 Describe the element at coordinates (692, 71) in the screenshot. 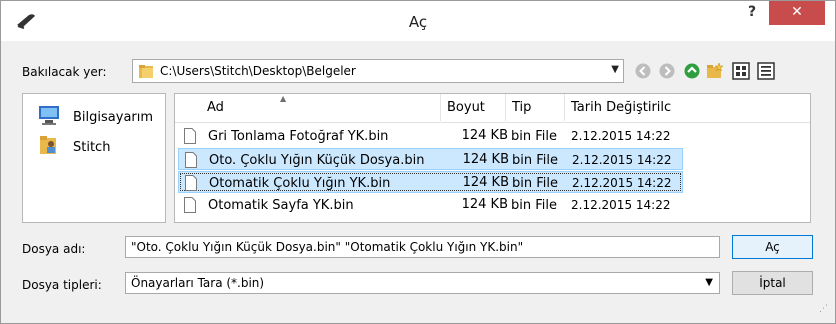

I see `up-folder-icon` at that location.